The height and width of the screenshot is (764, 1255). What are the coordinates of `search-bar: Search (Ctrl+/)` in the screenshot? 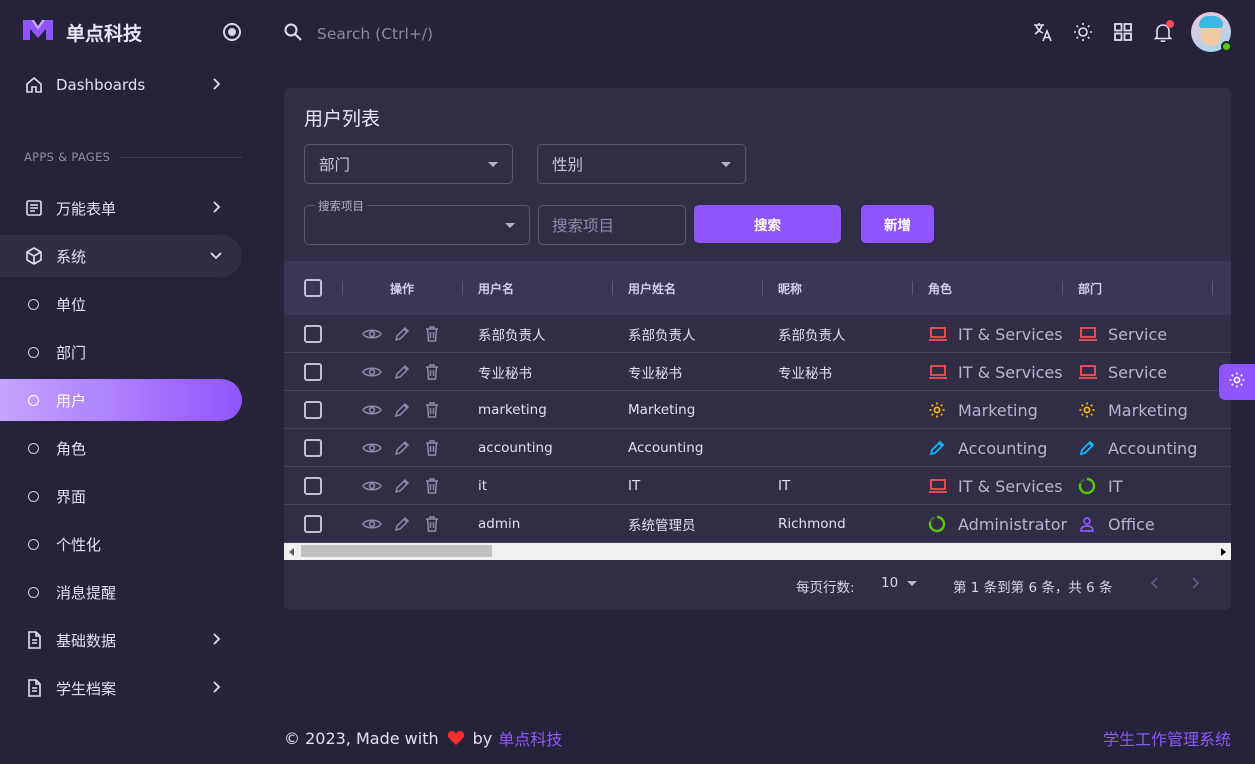 It's located at (358, 34).